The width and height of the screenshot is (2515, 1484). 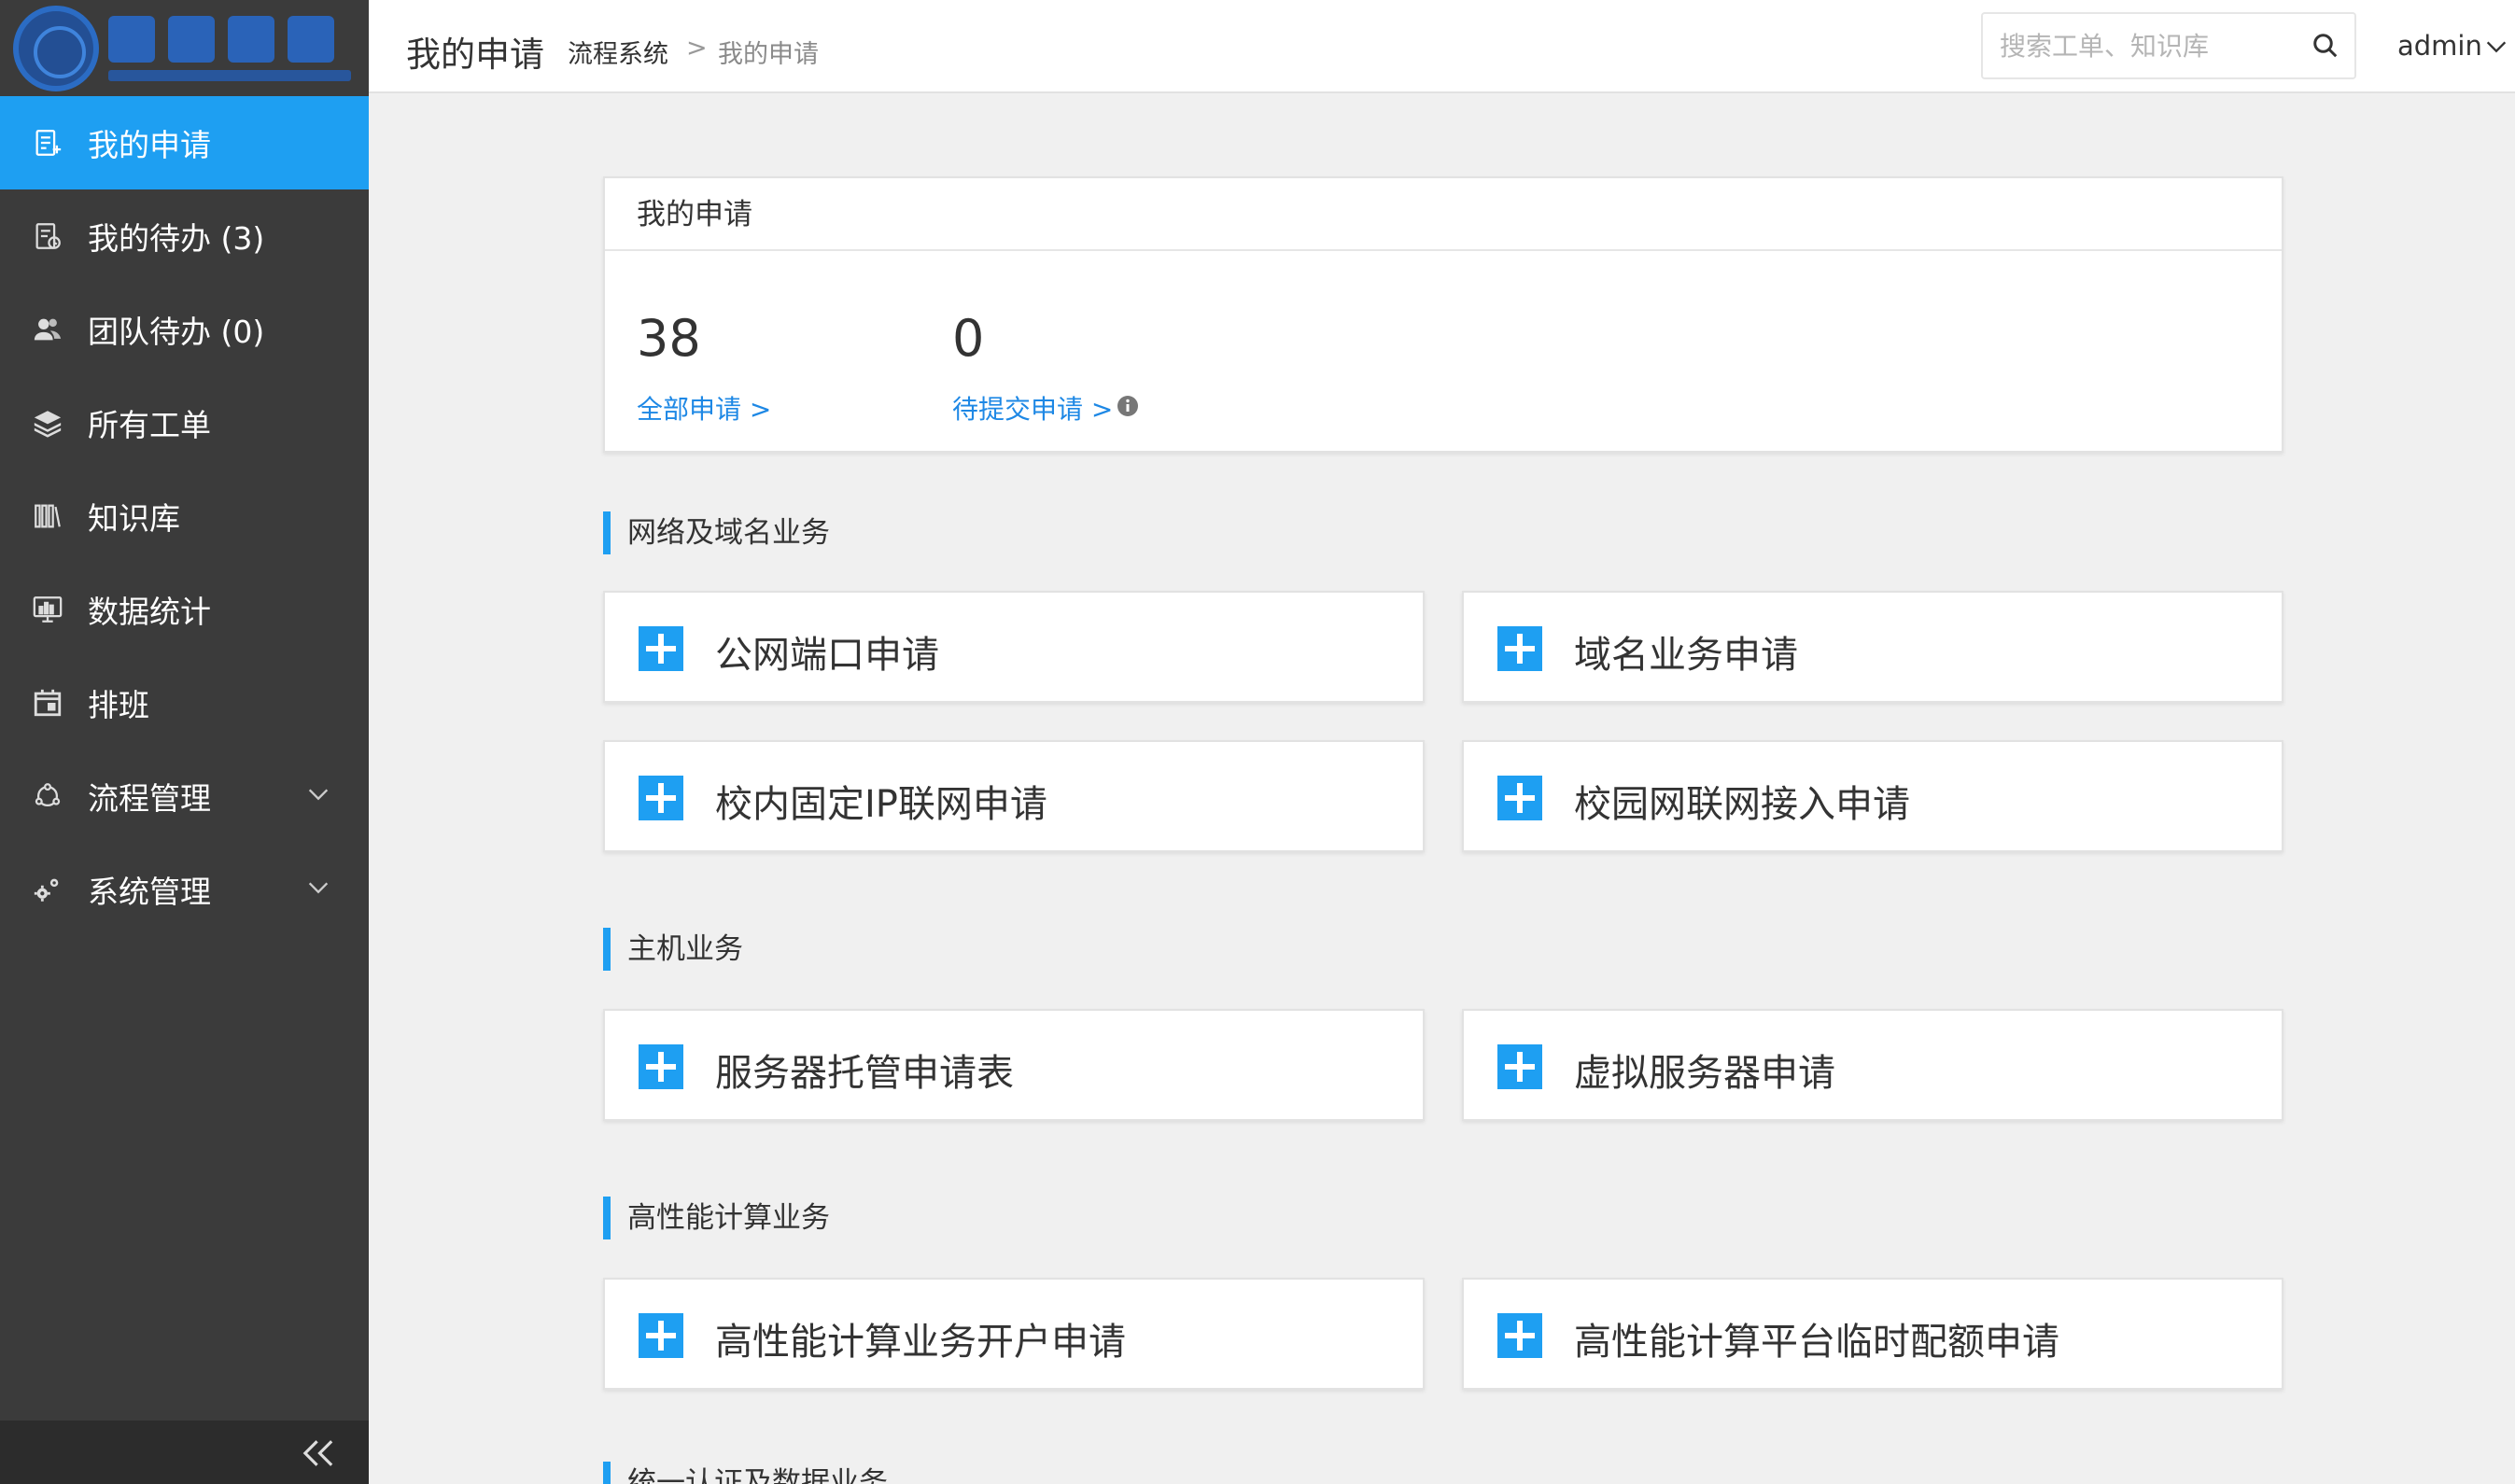 What do you see at coordinates (1686, 655) in the screenshot?
I see `service-card-label: 域名业务申请` at bounding box center [1686, 655].